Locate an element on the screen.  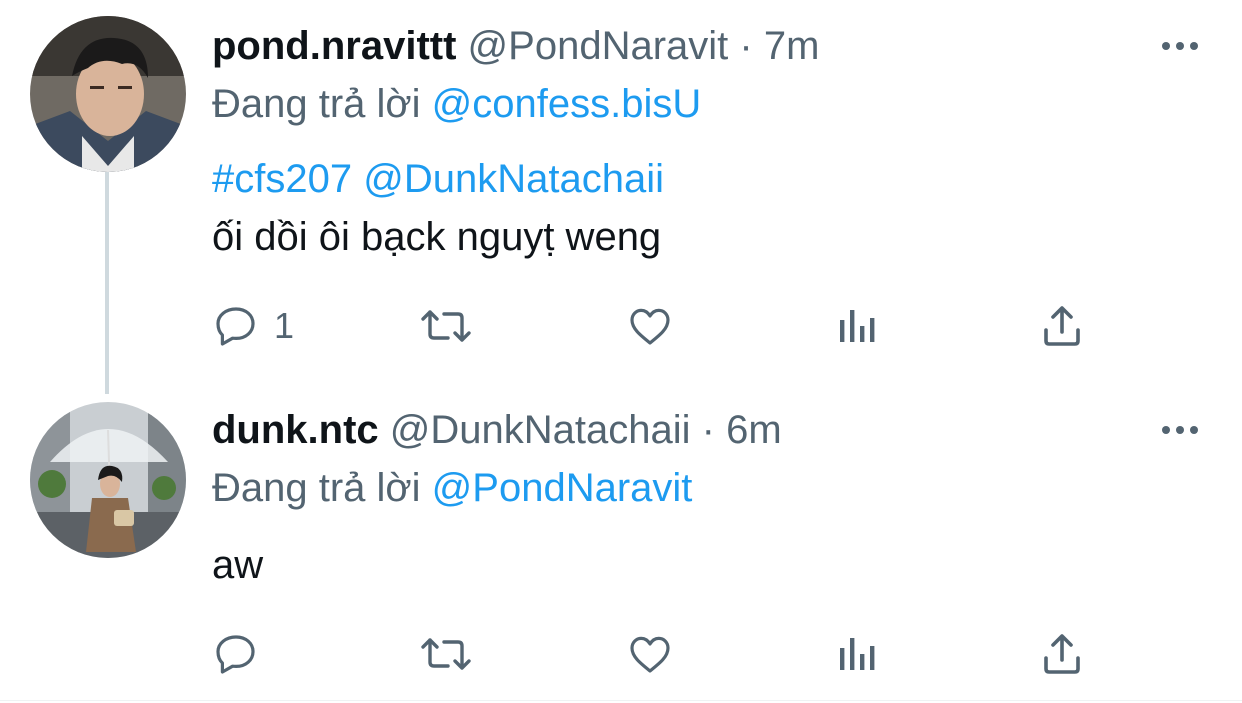
user-handle: @PondNaravit is located at coordinates (598, 46).